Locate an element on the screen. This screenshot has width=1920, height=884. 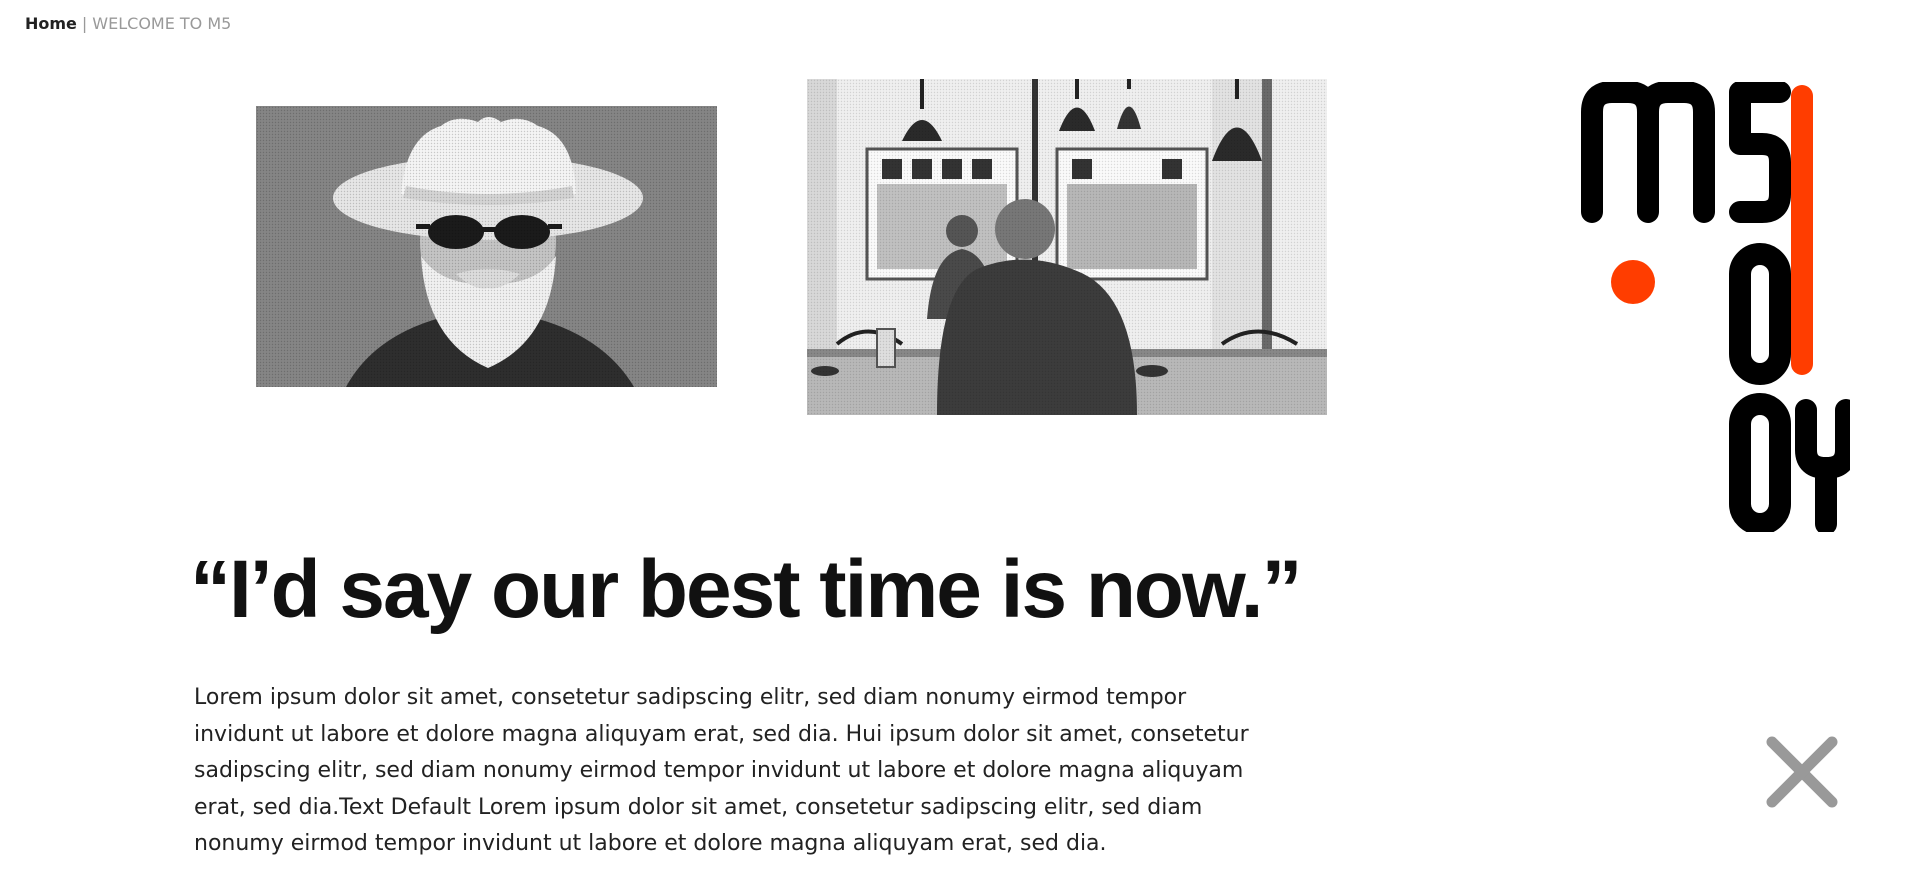
portrait-photo is located at coordinates (486, 246).